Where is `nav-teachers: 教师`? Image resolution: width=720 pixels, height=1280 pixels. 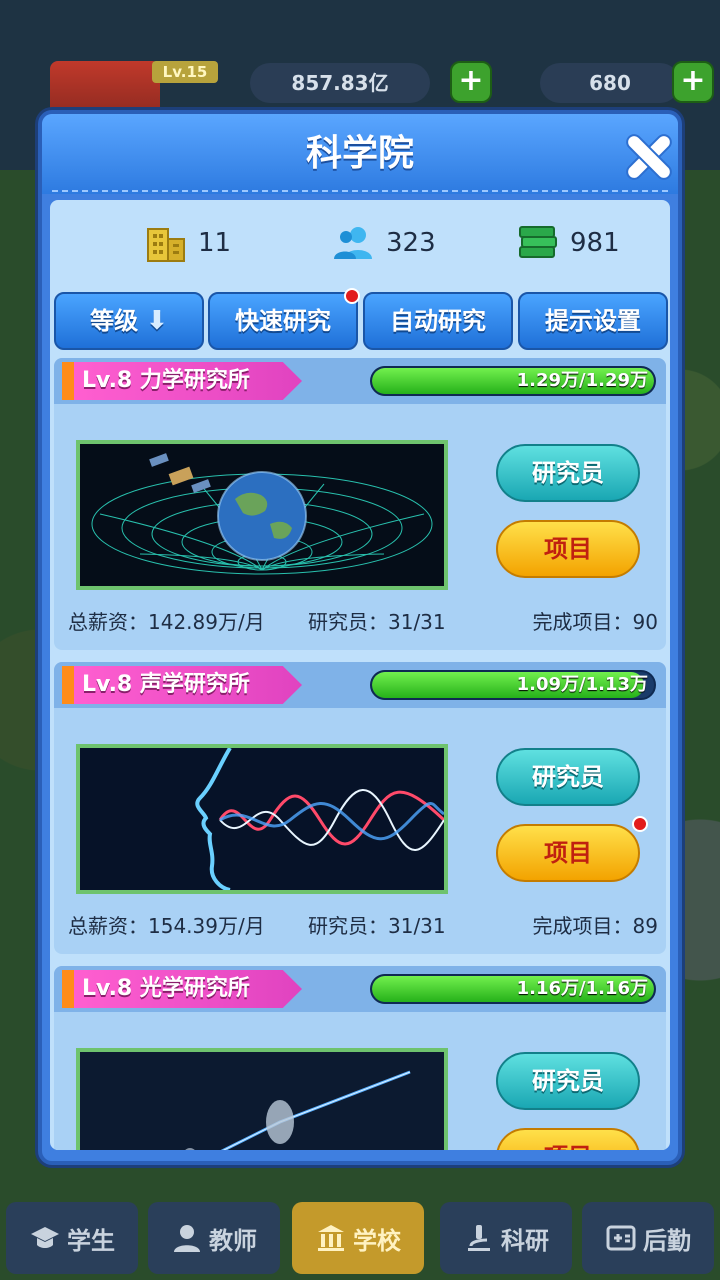
nav-teachers: 教师 is located at coordinates (214, 1238).